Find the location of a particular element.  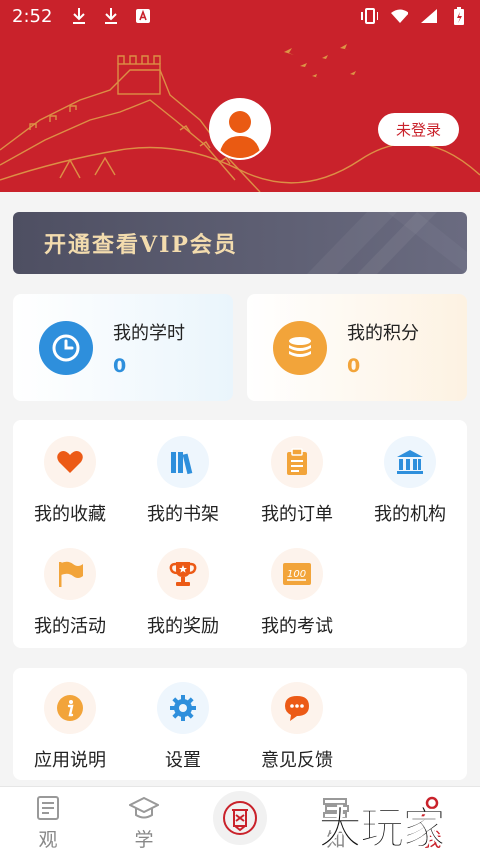

institution-icon is located at coordinates (410, 462).